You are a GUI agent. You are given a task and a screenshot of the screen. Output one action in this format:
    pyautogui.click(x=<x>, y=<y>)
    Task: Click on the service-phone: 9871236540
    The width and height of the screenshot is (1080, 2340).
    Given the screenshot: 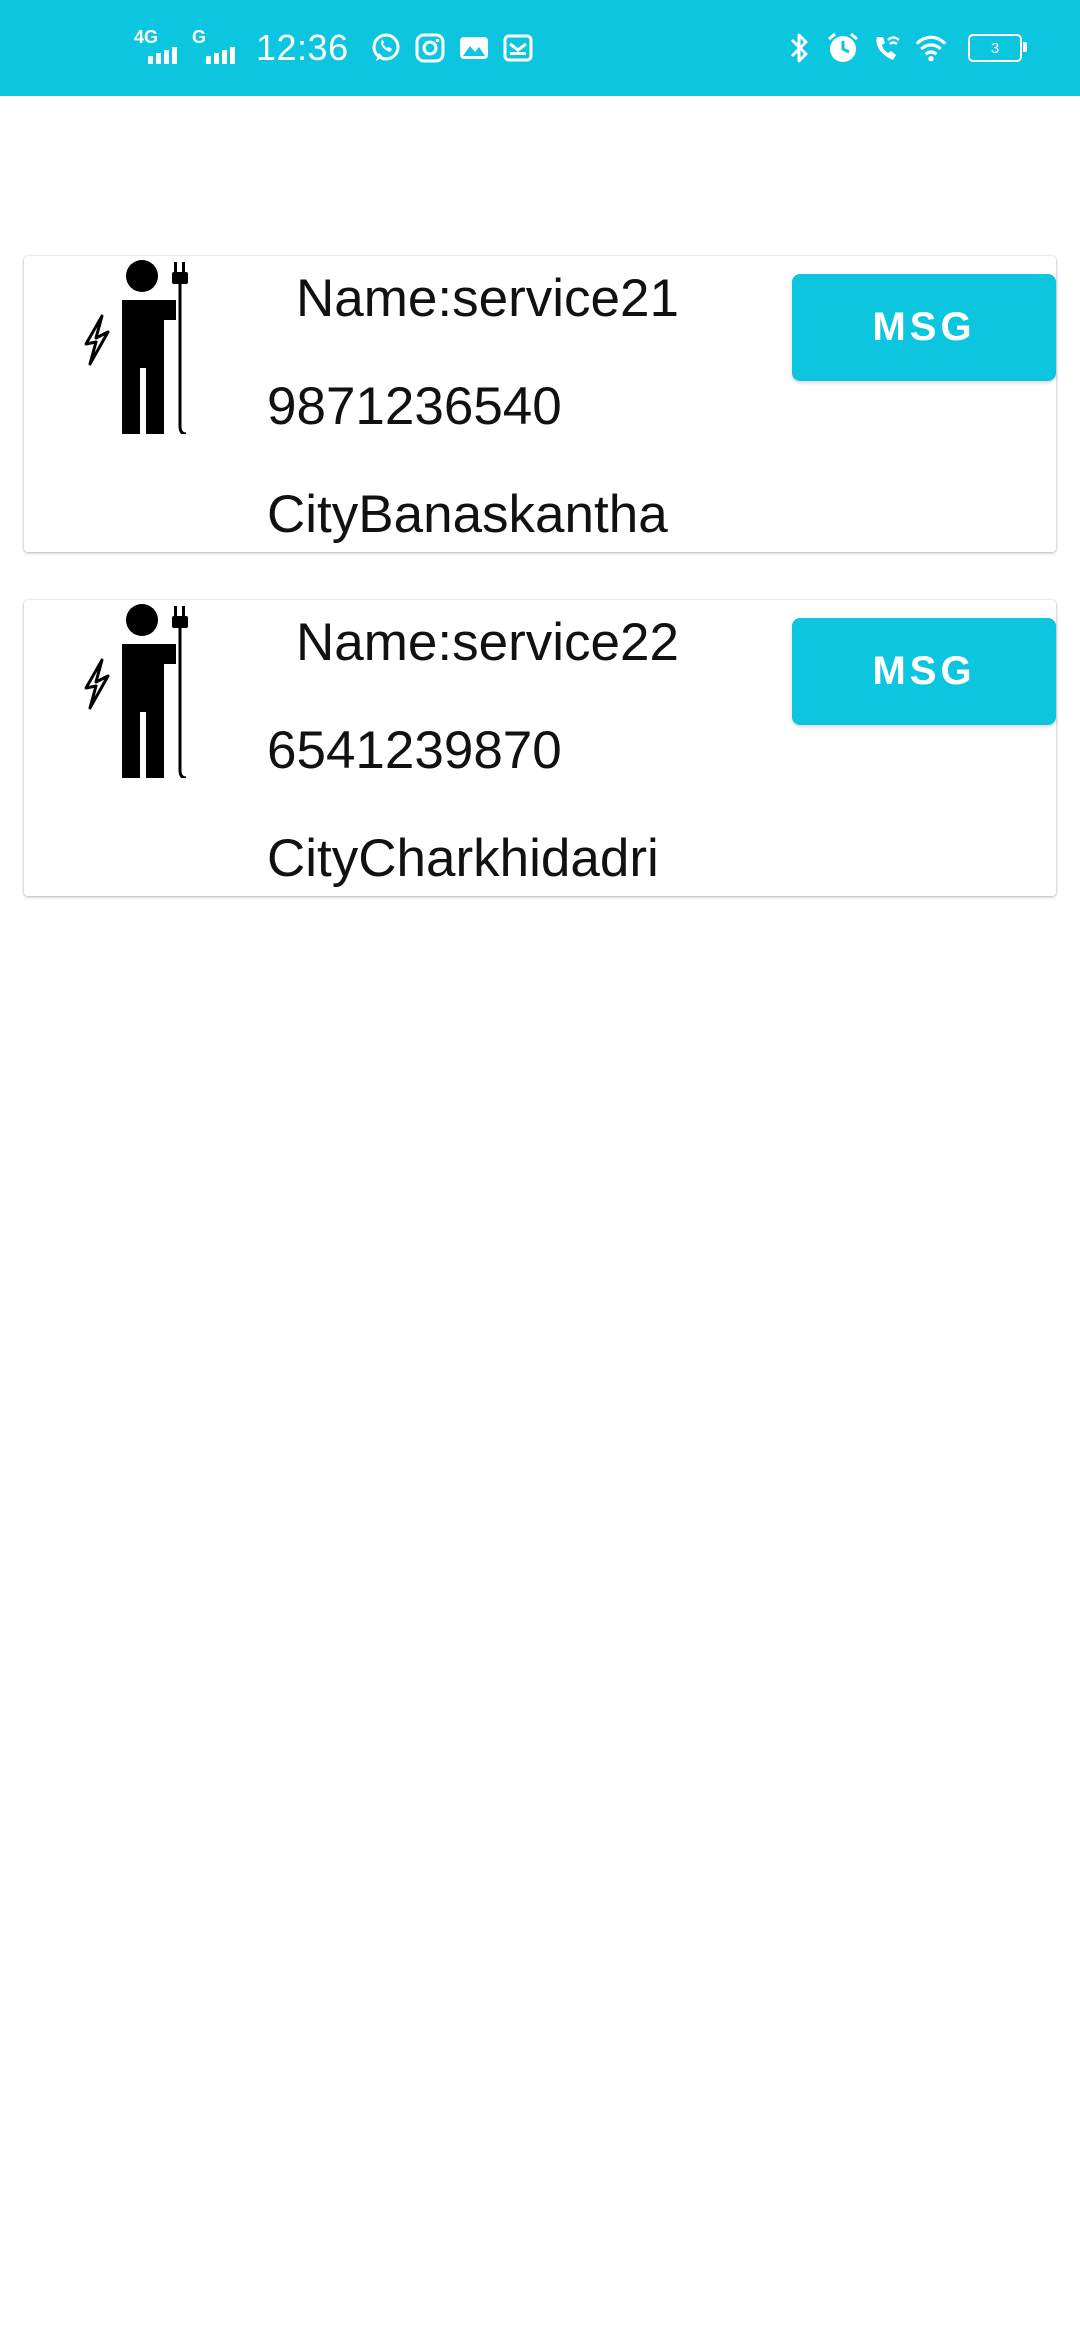 What is the action you would take?
    pyautogui.click(x=414, y=406)
    